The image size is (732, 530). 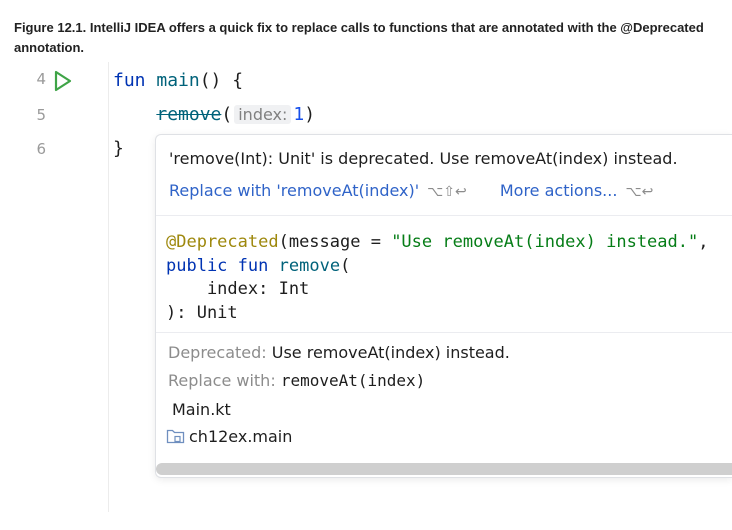 What do you see at coordinates (41, 149) in the screenshot?
I see `line-number: 6` at bounding box center [41, 149].